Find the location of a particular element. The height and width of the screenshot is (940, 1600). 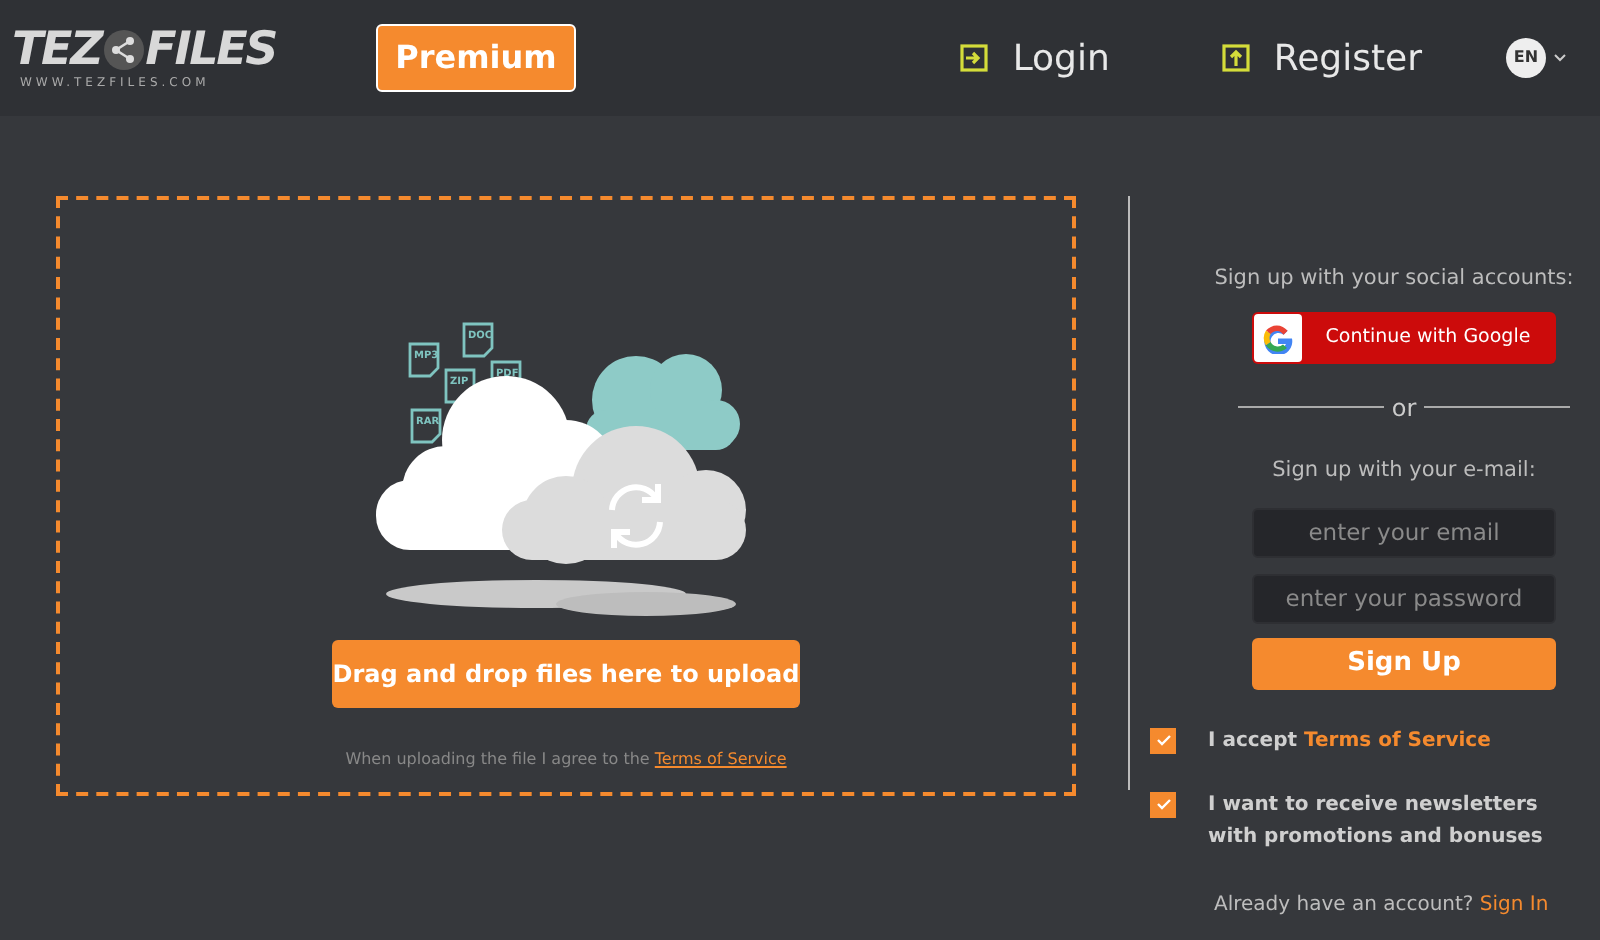

share-icon is located at coordinates (123, 49).